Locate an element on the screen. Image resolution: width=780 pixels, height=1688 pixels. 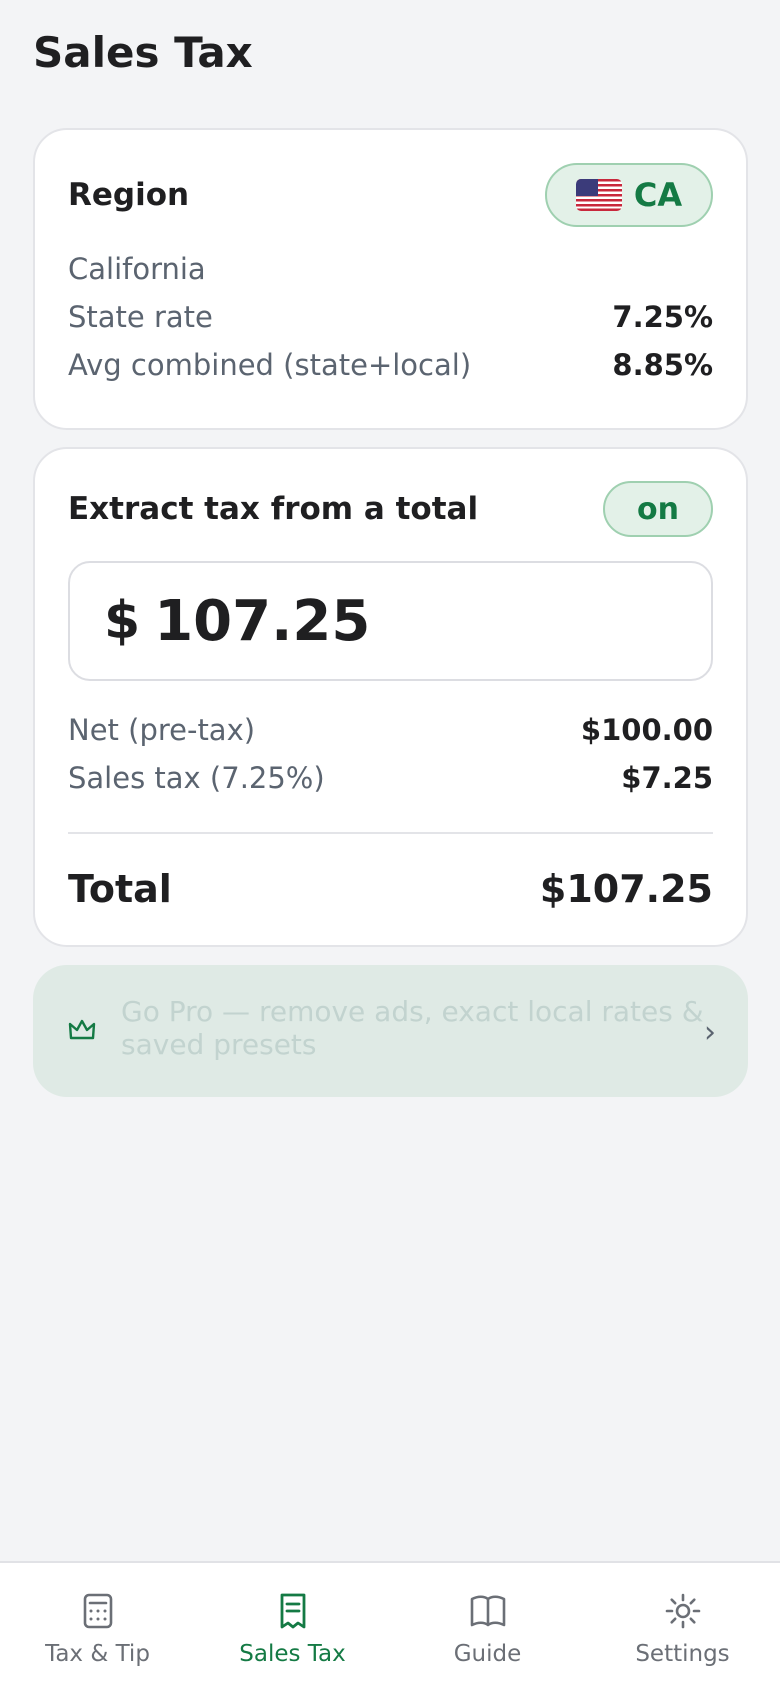
tab-settings: Settings is located at coordinates (682, 1625).